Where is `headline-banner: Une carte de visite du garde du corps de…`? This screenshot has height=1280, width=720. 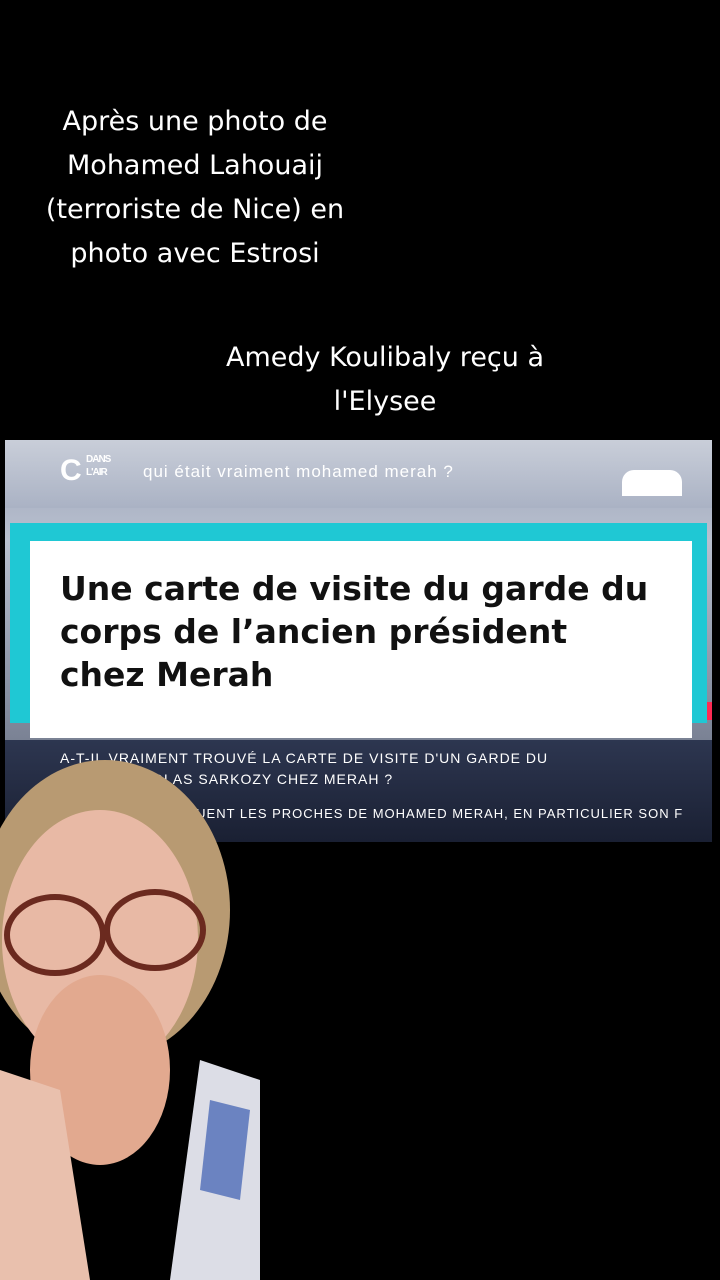
headline-banner: Une carte de visite du garde du corps de… is located at coordinates (361, 639).